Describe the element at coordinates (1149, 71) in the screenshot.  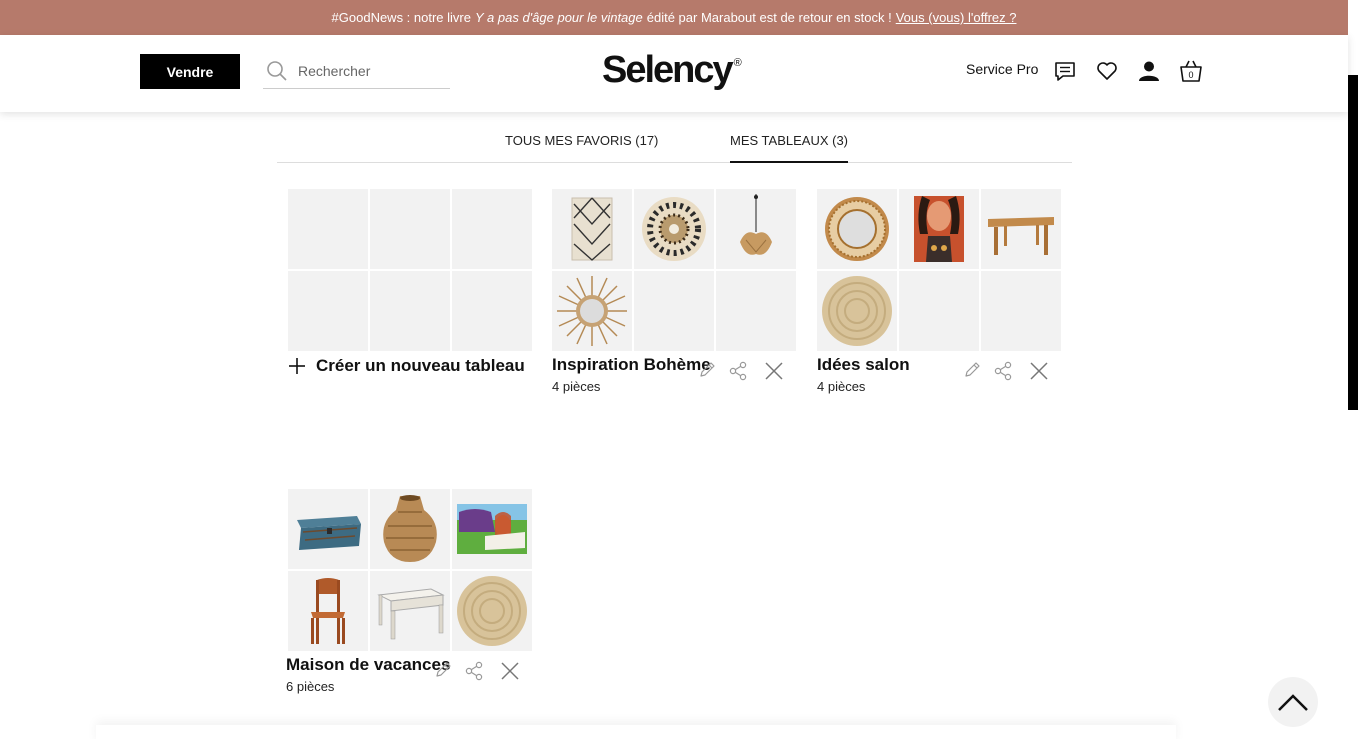
I see `user-icon` at that location.